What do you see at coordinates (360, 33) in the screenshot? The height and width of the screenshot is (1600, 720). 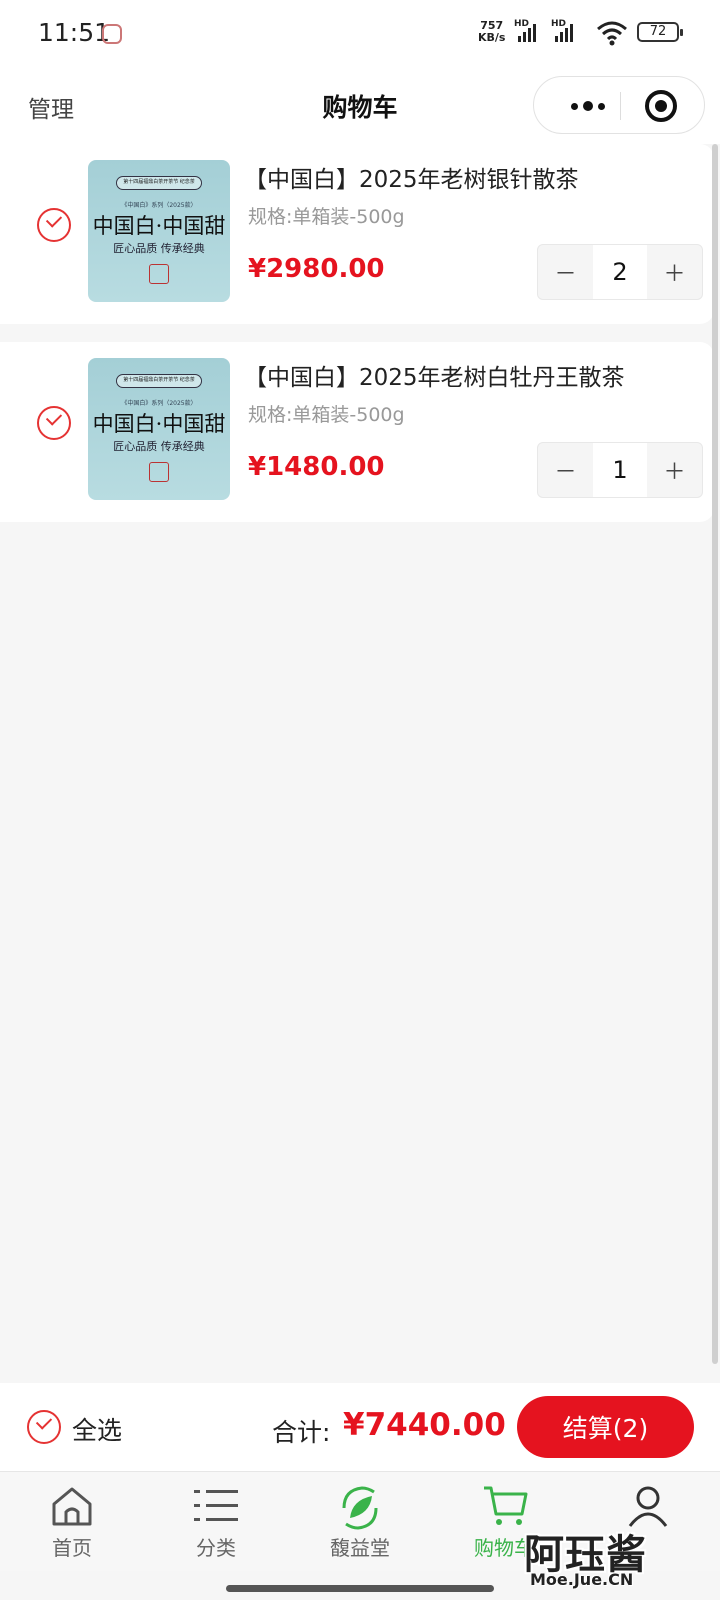 I see `status-bar: 11:51 757 KB/s HD HD 72` at bounding box center [360, 33].